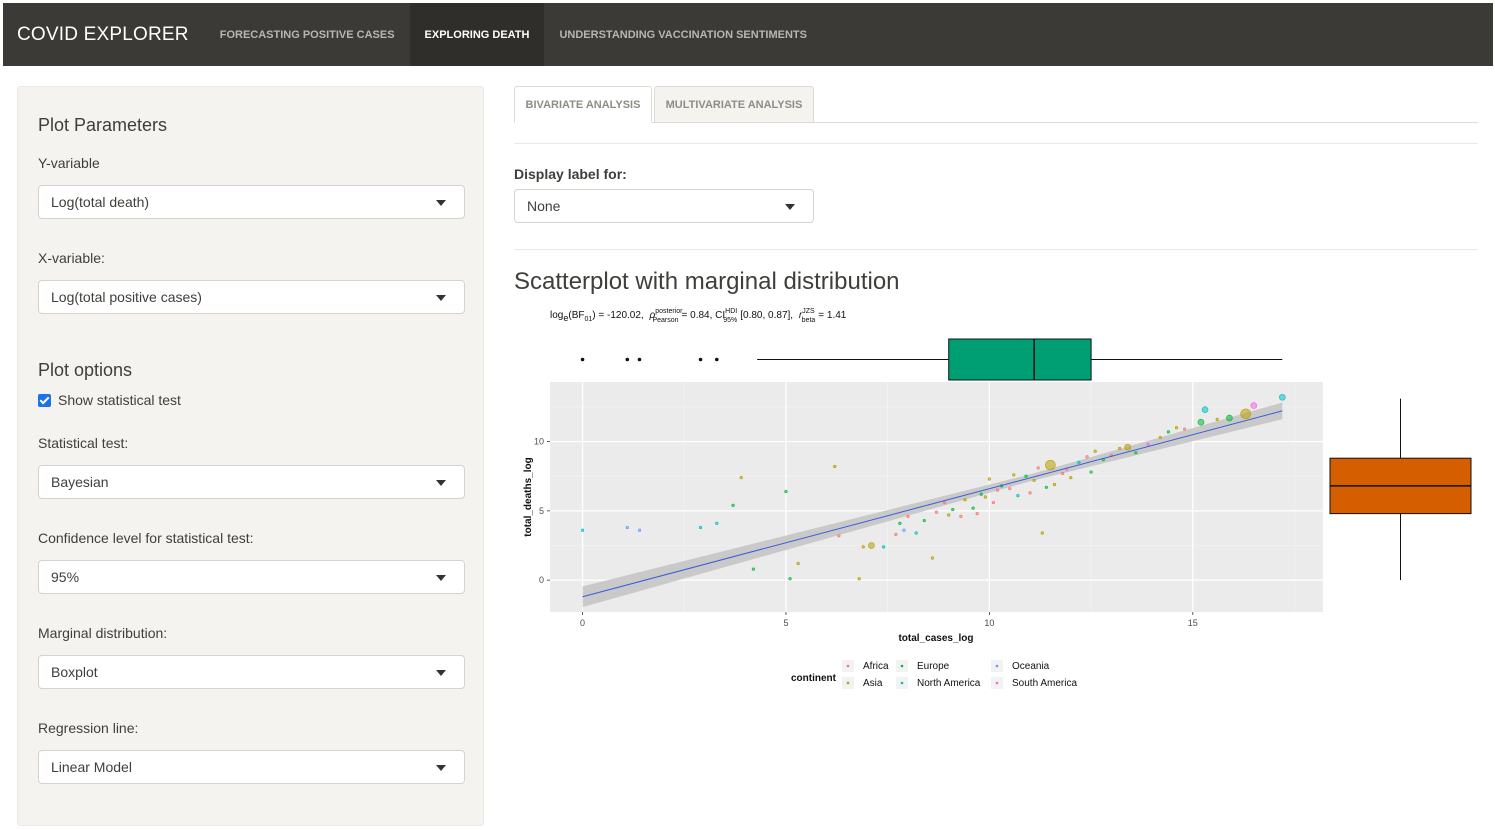 The height and width of the screenshot is (830, 1495). What do you see at coordinates (582, 623) in the screenshot?
I see `x-tick-label: 0` at bounding box center [582, 623].